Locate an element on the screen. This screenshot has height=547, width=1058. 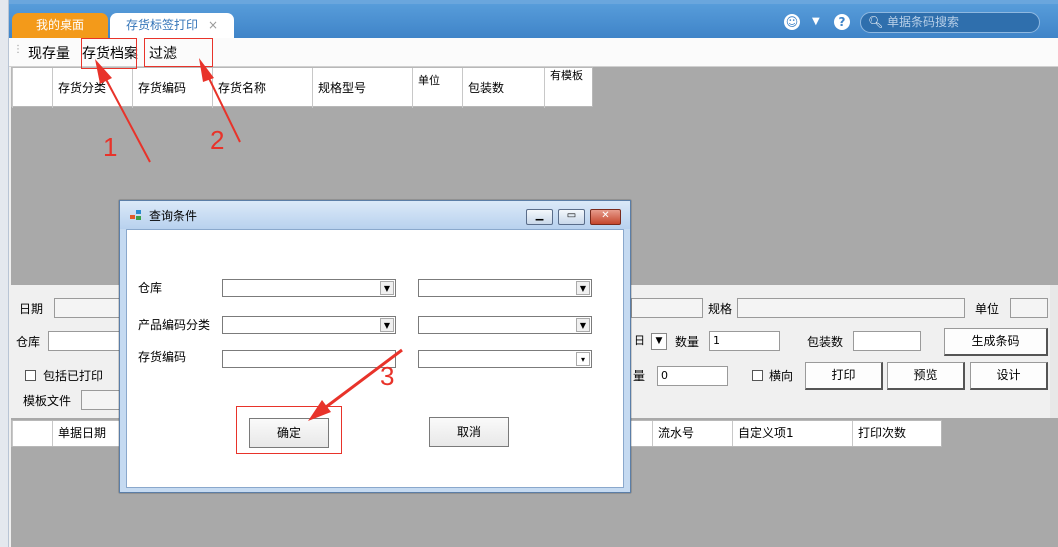
arrow-3-head is located at coordinates (319, 410).